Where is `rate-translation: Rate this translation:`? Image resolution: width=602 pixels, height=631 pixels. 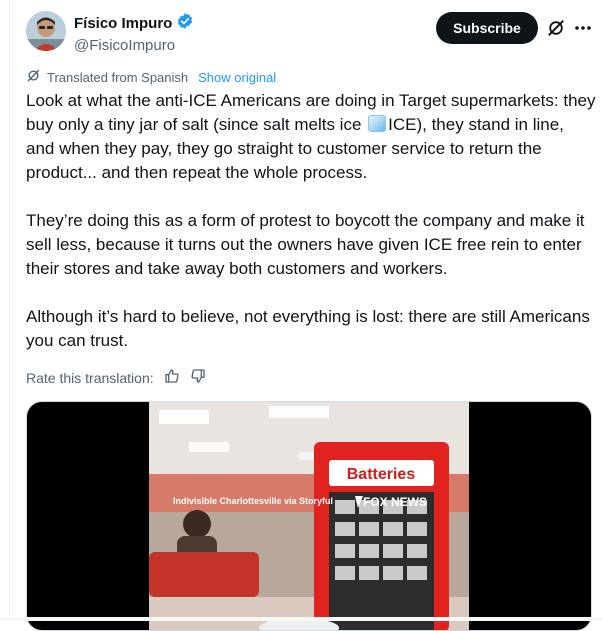 rate-translation: Rate this translation: is located at coordinates (116, 377).